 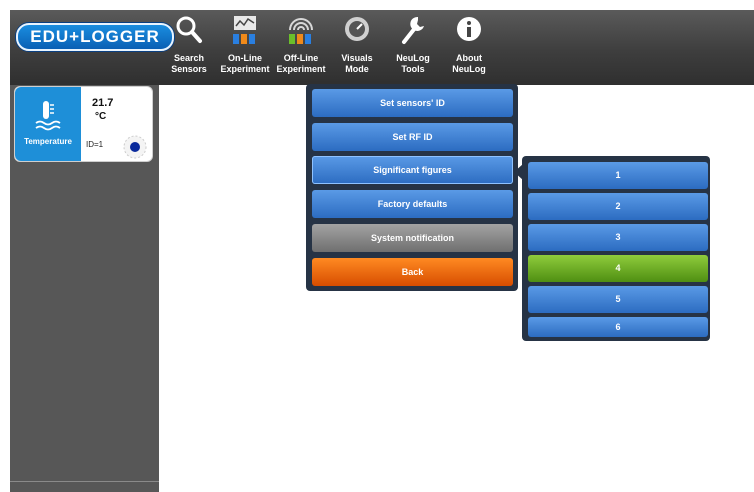 I want to click on significant-figures-button: Significant figures, so click(x=412, y=170).